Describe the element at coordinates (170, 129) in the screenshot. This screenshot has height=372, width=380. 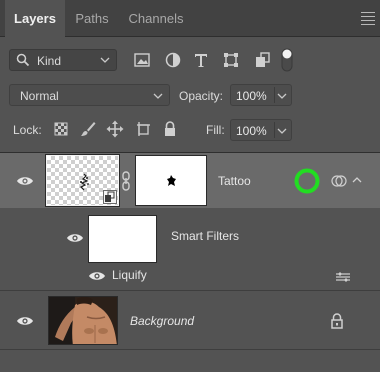
I see `lock-all-icon` at that location.